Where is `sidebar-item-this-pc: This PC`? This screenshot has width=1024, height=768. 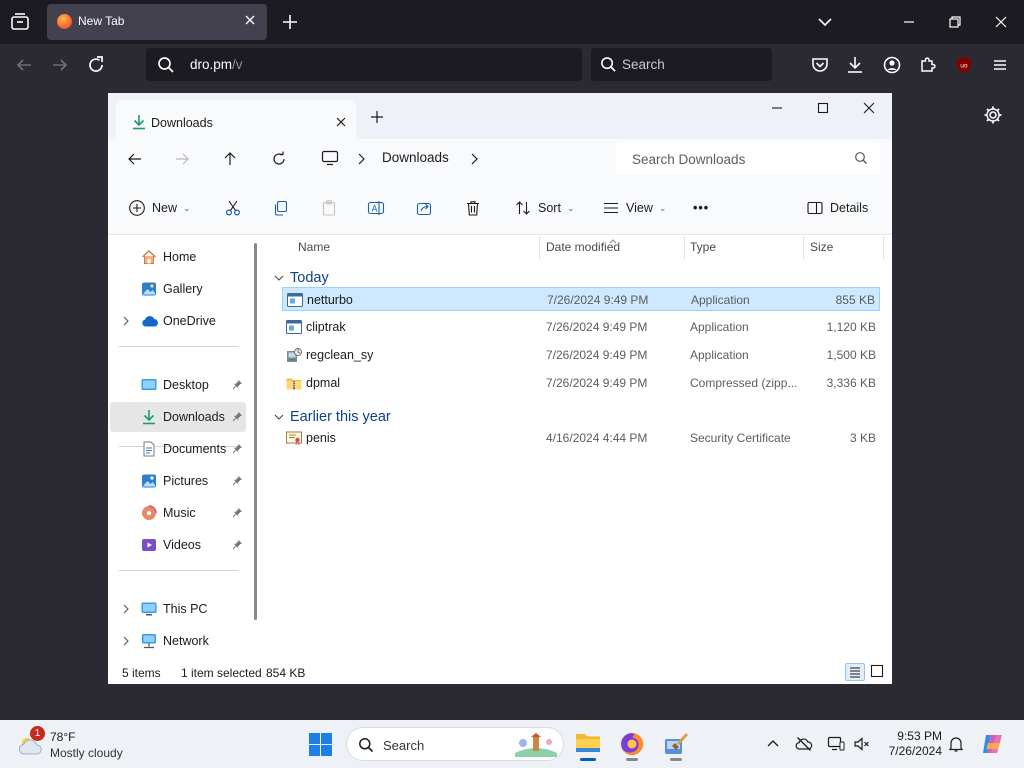
sidebar-item-this-pc: This PC is located at coordinates (178, 609).